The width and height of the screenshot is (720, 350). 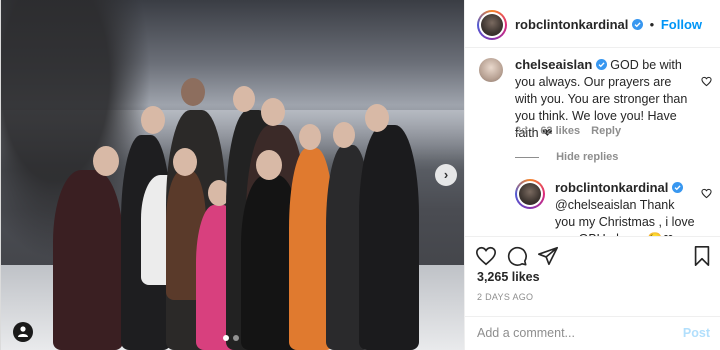 I want to click on comment-likes: 62 likes, so click(x=560, y=131).